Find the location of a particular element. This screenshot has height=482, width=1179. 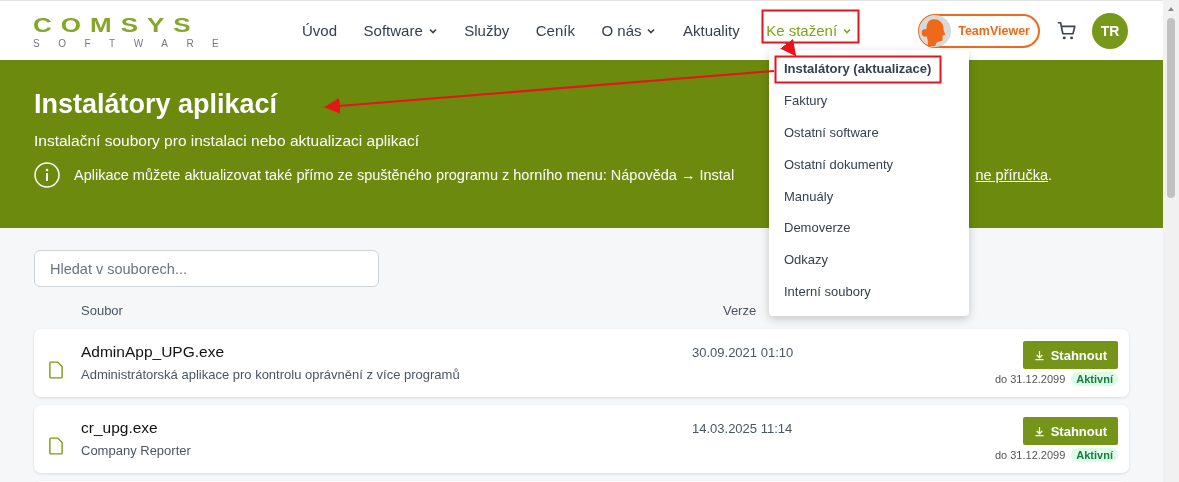

manual-link: ne příručka is located at coordinates (1011, 175).